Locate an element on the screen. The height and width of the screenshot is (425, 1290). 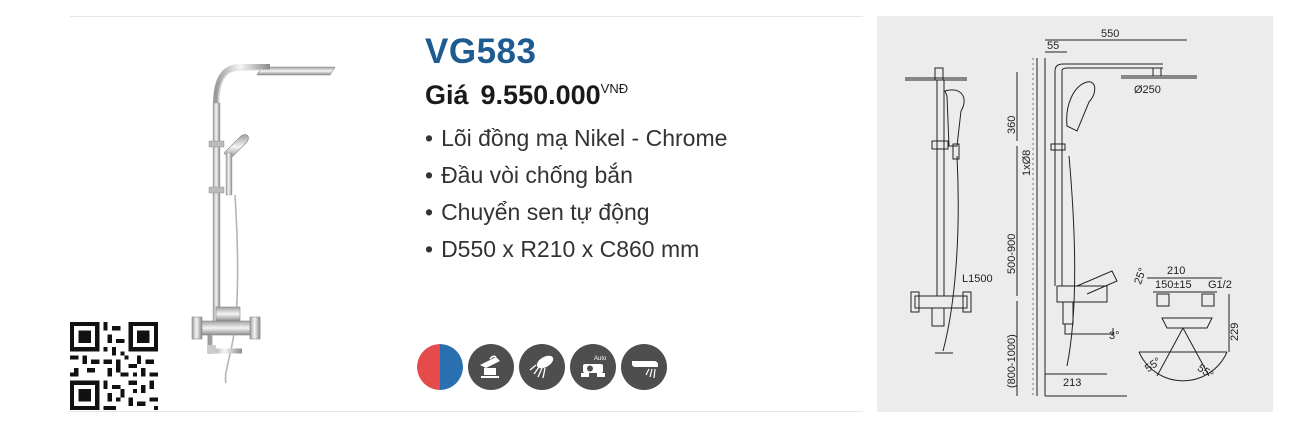
svg-text: Ø250 is located at coordinates (1147, 90).